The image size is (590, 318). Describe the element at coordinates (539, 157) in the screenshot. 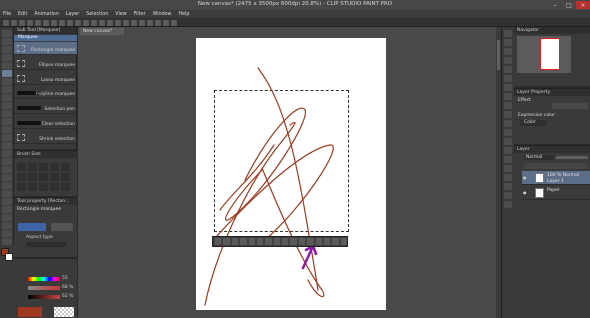

I see `blend-mode-select: Normal` at that location.